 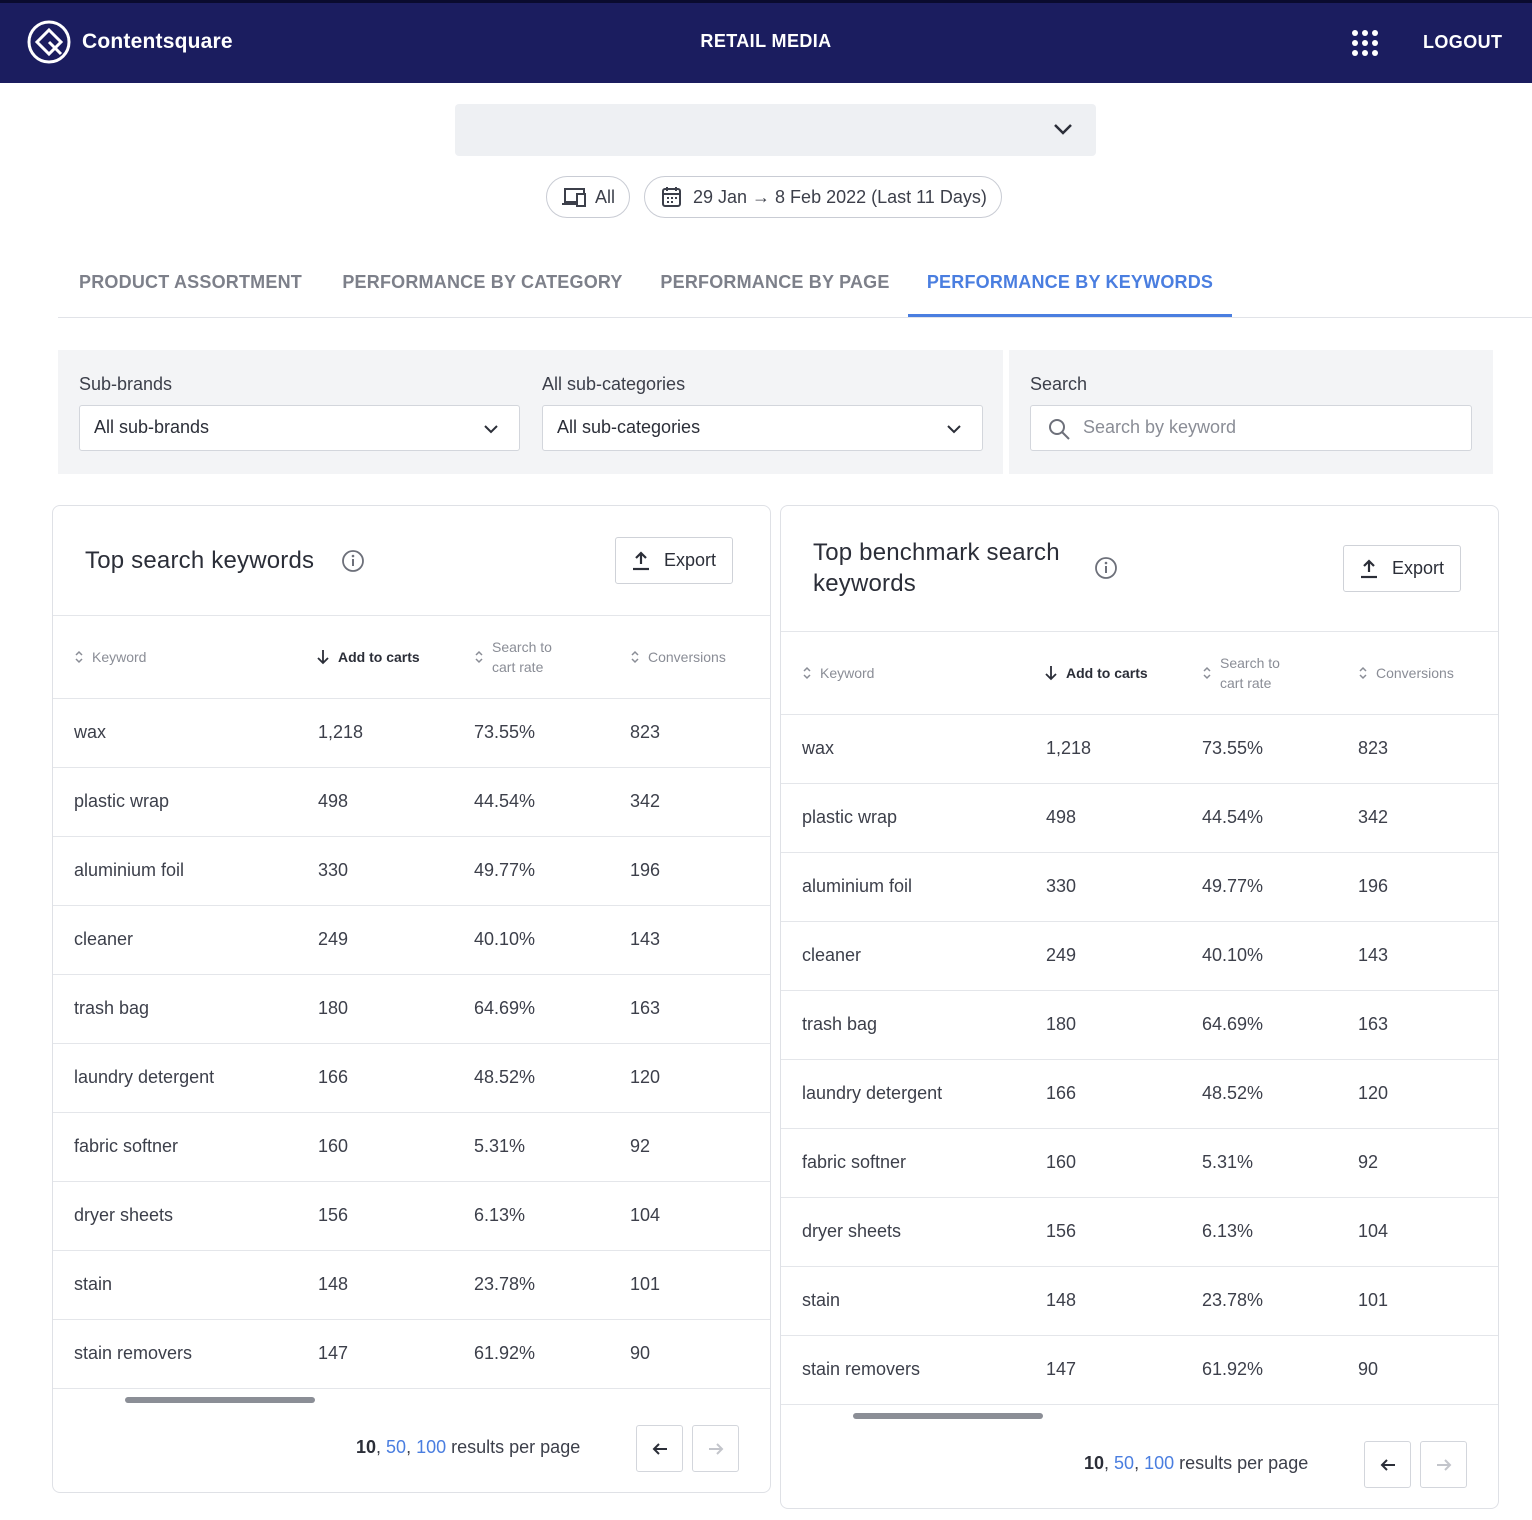 What do you see at coordinates (190, 287) in the screenshot?
I see `tab-product-assortment: PRODUCT ASSORTMENT` at bounding box center [190, 287].